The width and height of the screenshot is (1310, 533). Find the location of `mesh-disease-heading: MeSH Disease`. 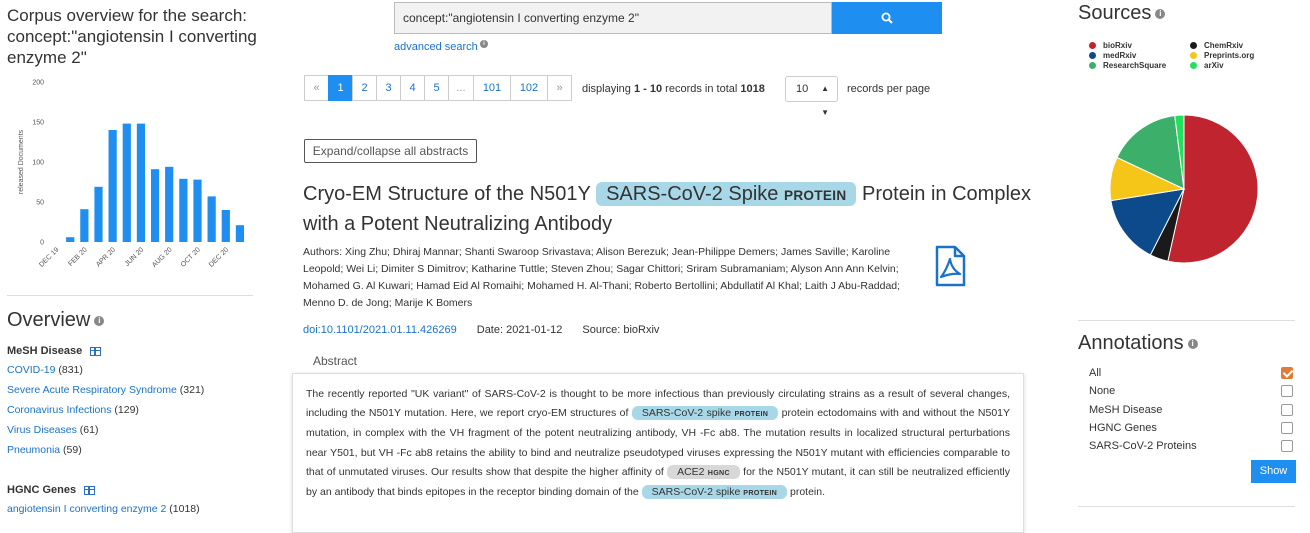

mesh-disease-heading: MeSH Disease is located at coordinates (105, 351).